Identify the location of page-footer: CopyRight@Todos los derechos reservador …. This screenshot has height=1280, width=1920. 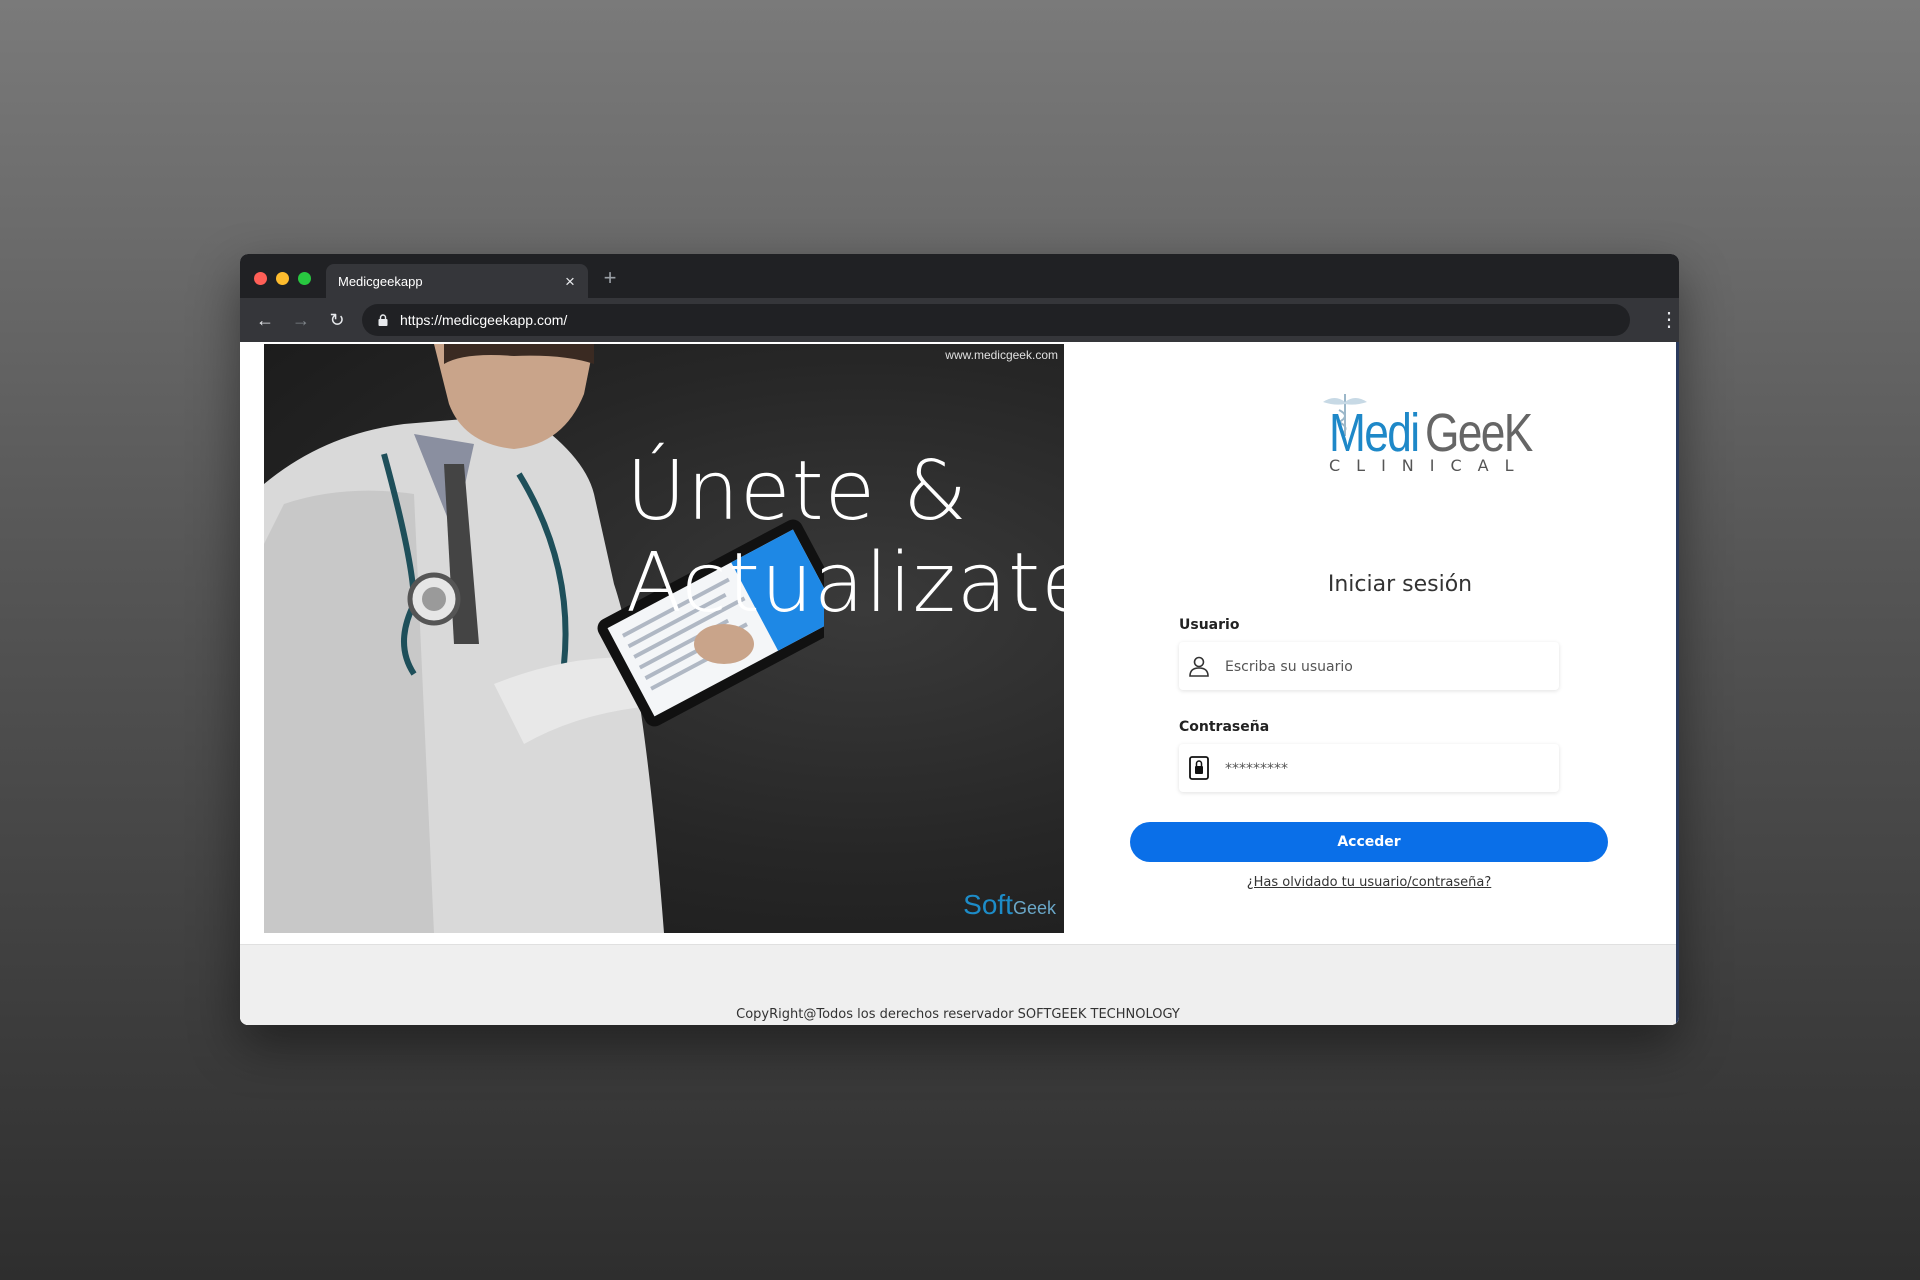
(958, 984).